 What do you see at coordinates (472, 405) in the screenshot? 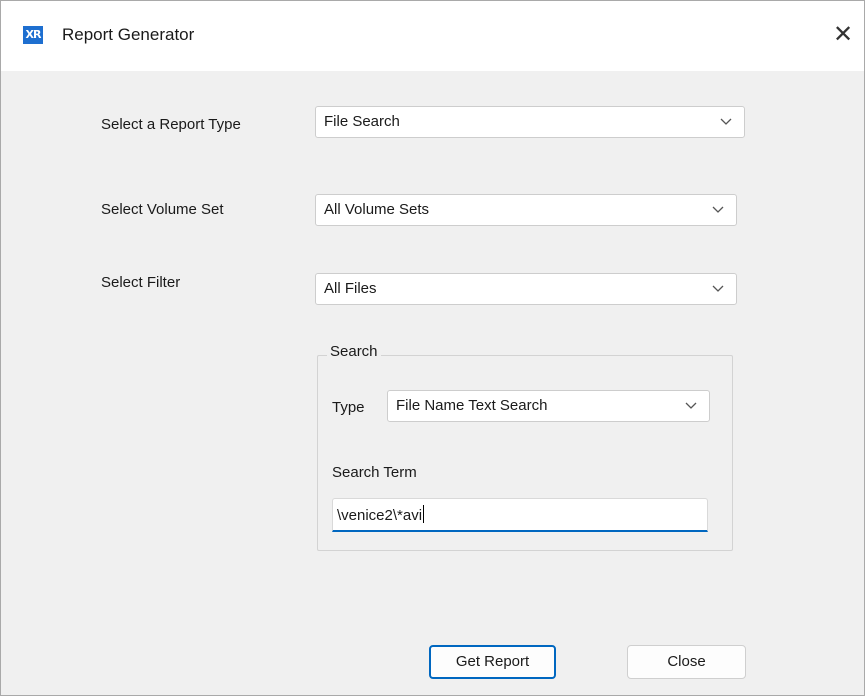
I see `search-type-value: File Name Text Search` at bounding box center [472, 405].